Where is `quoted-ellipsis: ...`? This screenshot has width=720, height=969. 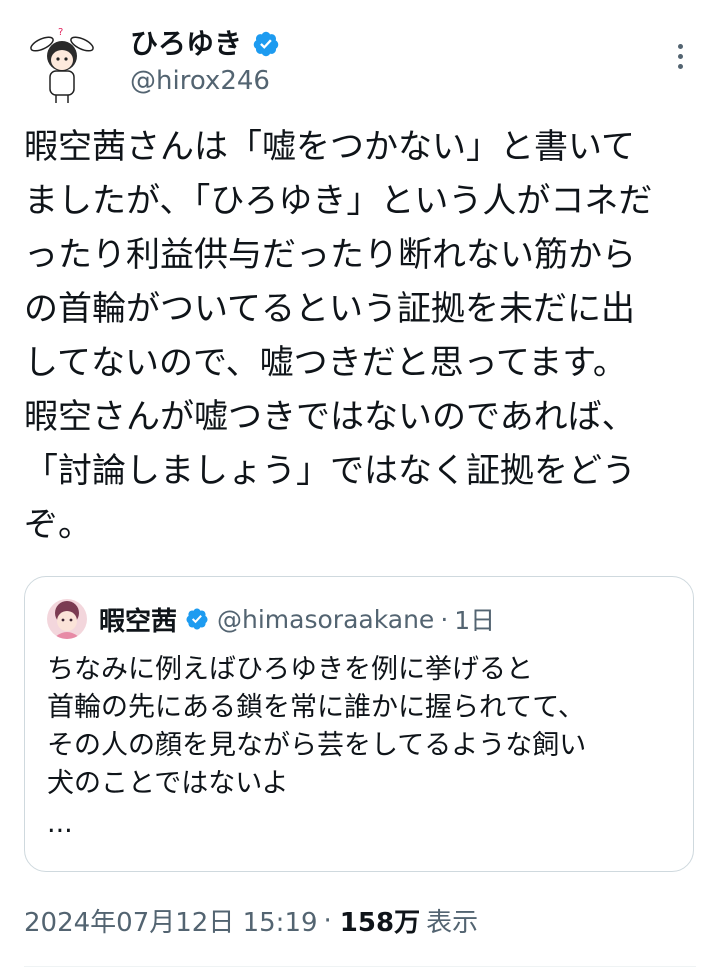
quoted-ellipsis: ... is located at coordinates (60, 823).